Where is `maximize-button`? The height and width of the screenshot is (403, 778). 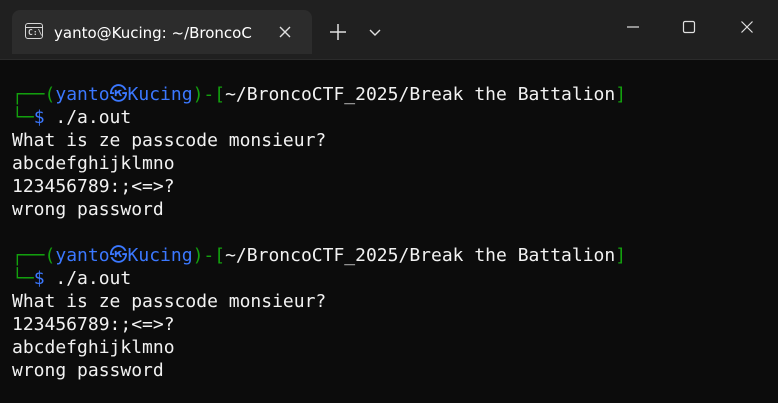
maximize-button is located at coordinates (689, 27).